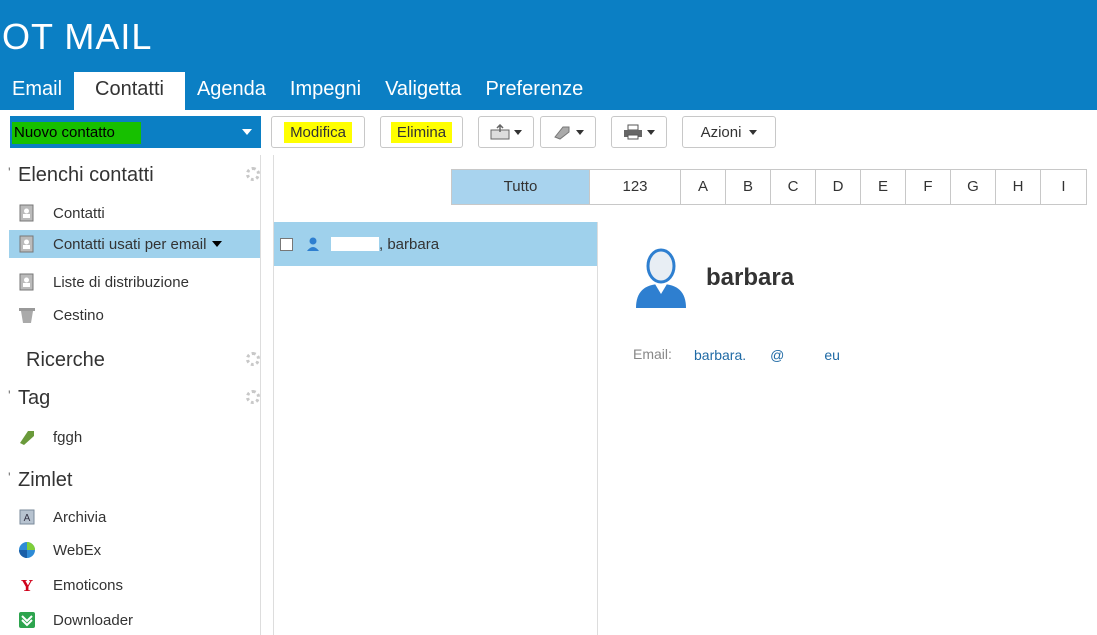 The image size is (1097, 635). I want to click on contact-name: , barbara, so click(409, 244).